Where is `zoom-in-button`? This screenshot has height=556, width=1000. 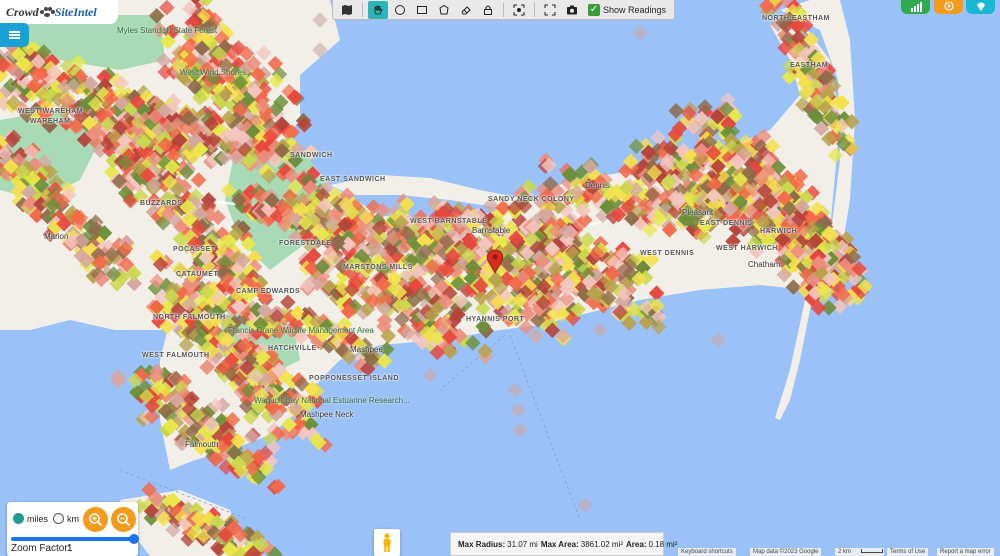
zoom-in-button is located at coordinates (95, 519).